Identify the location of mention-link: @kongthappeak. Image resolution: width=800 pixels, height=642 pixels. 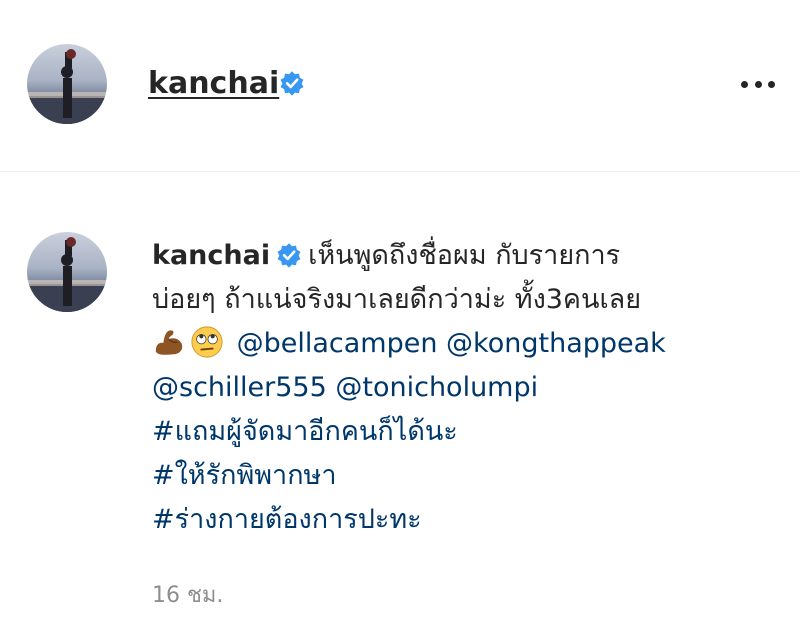
(556, 343).